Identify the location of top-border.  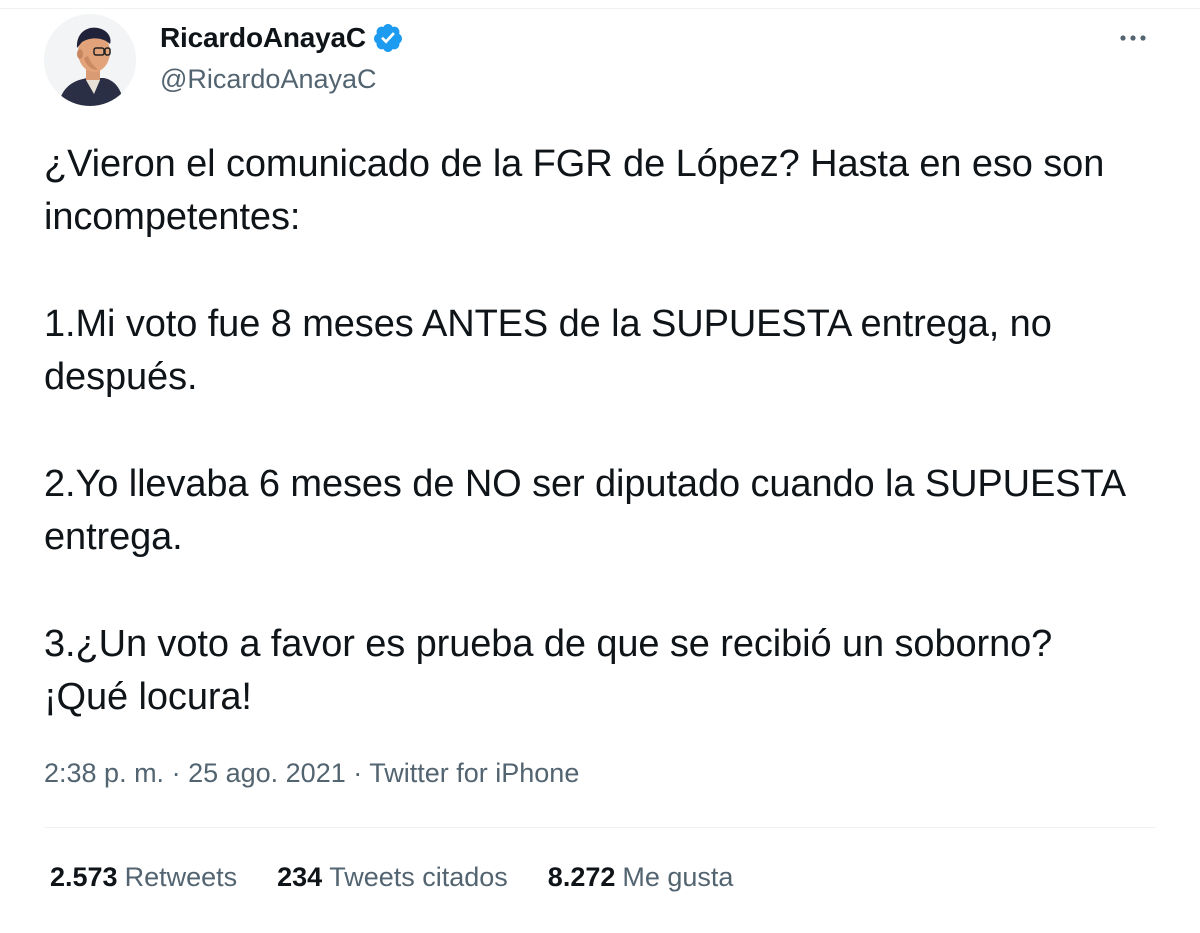
(600, 4).